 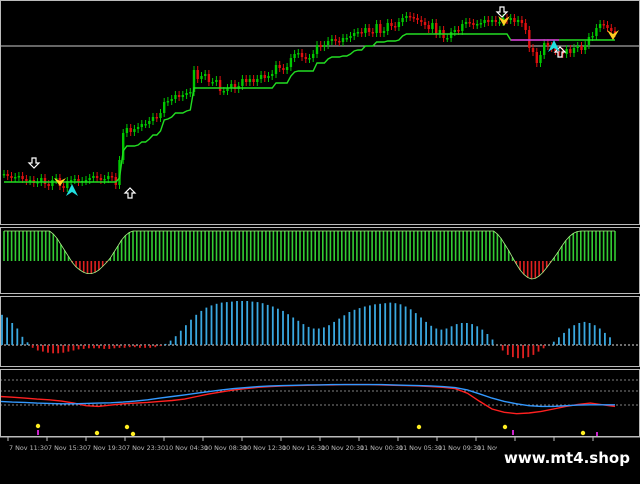 What do you see at coordinates (28, 448) in the screenshot?
I see `time-label: 7 Nov 11:30` at bounding box center [28, 448].